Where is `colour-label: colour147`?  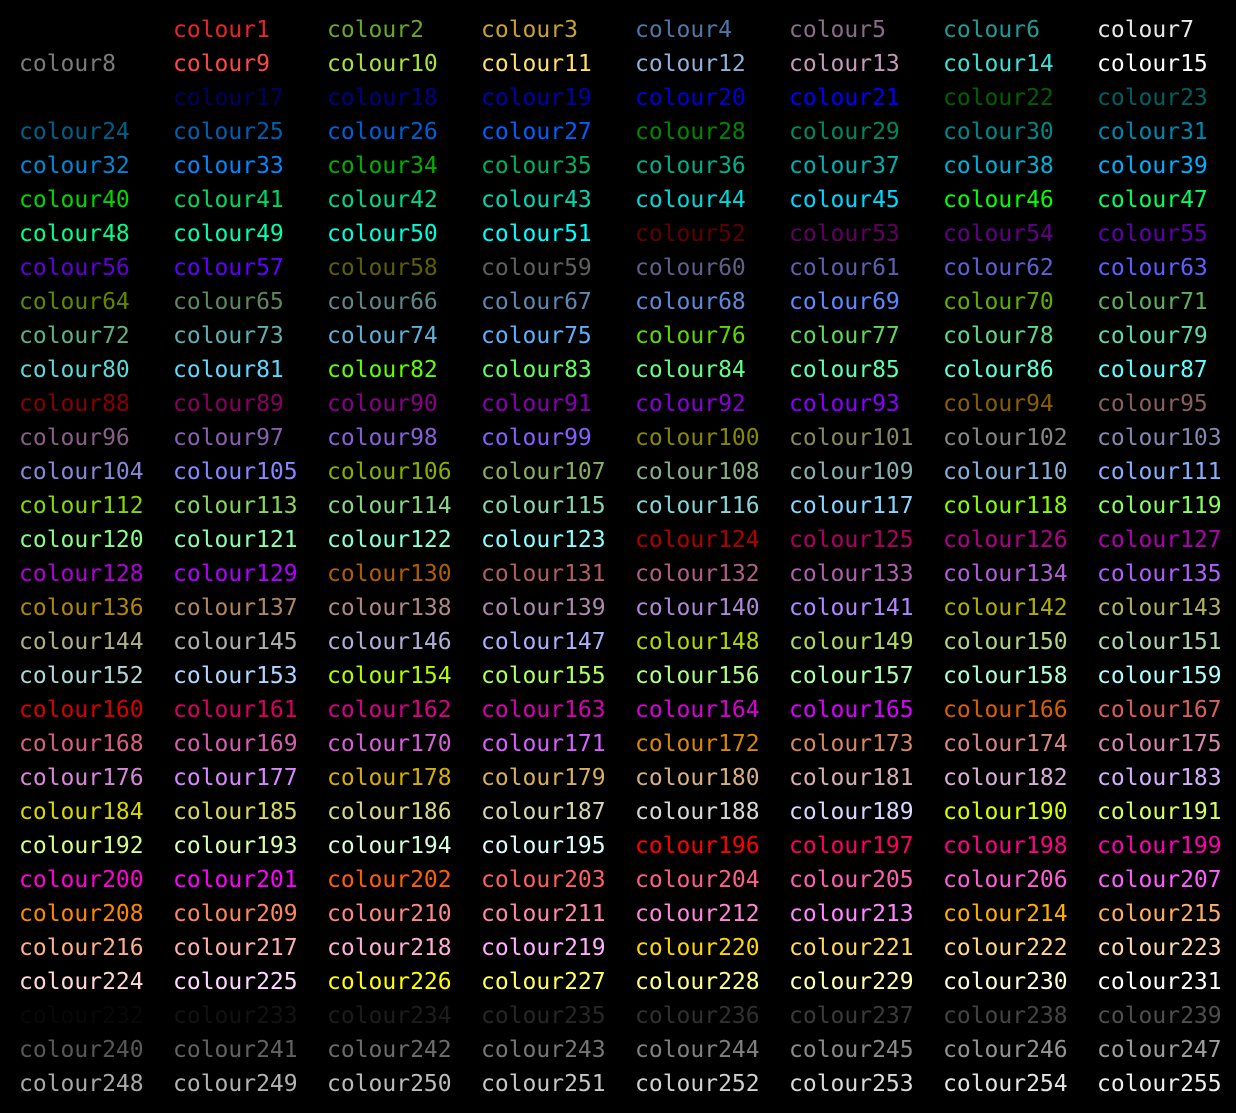
colour-label: colour147 is located at coordinates (543, 642).